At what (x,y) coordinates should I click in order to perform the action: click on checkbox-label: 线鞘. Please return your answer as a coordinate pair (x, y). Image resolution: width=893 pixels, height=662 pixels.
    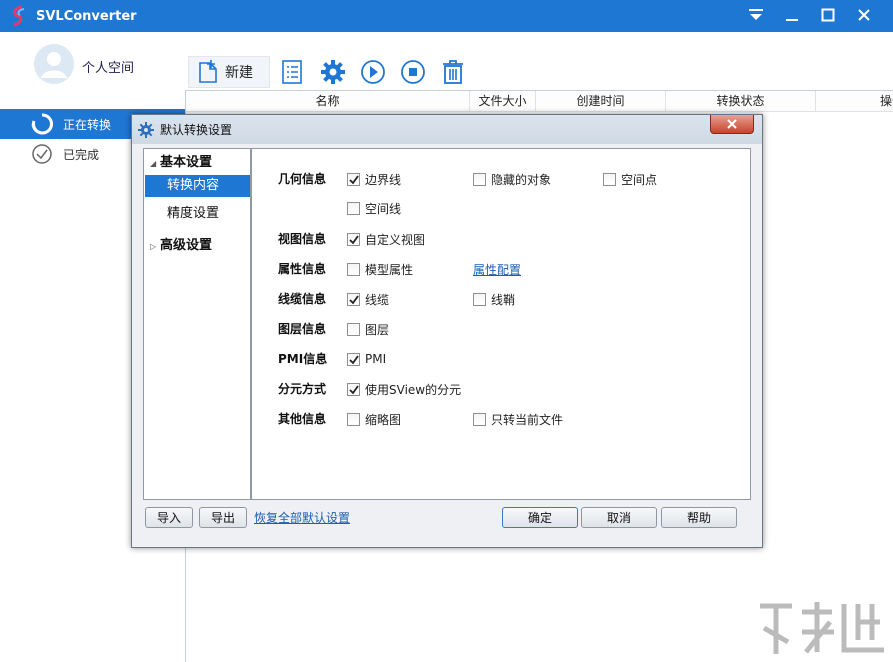
    Looking at the image, I should click on (503, 299).